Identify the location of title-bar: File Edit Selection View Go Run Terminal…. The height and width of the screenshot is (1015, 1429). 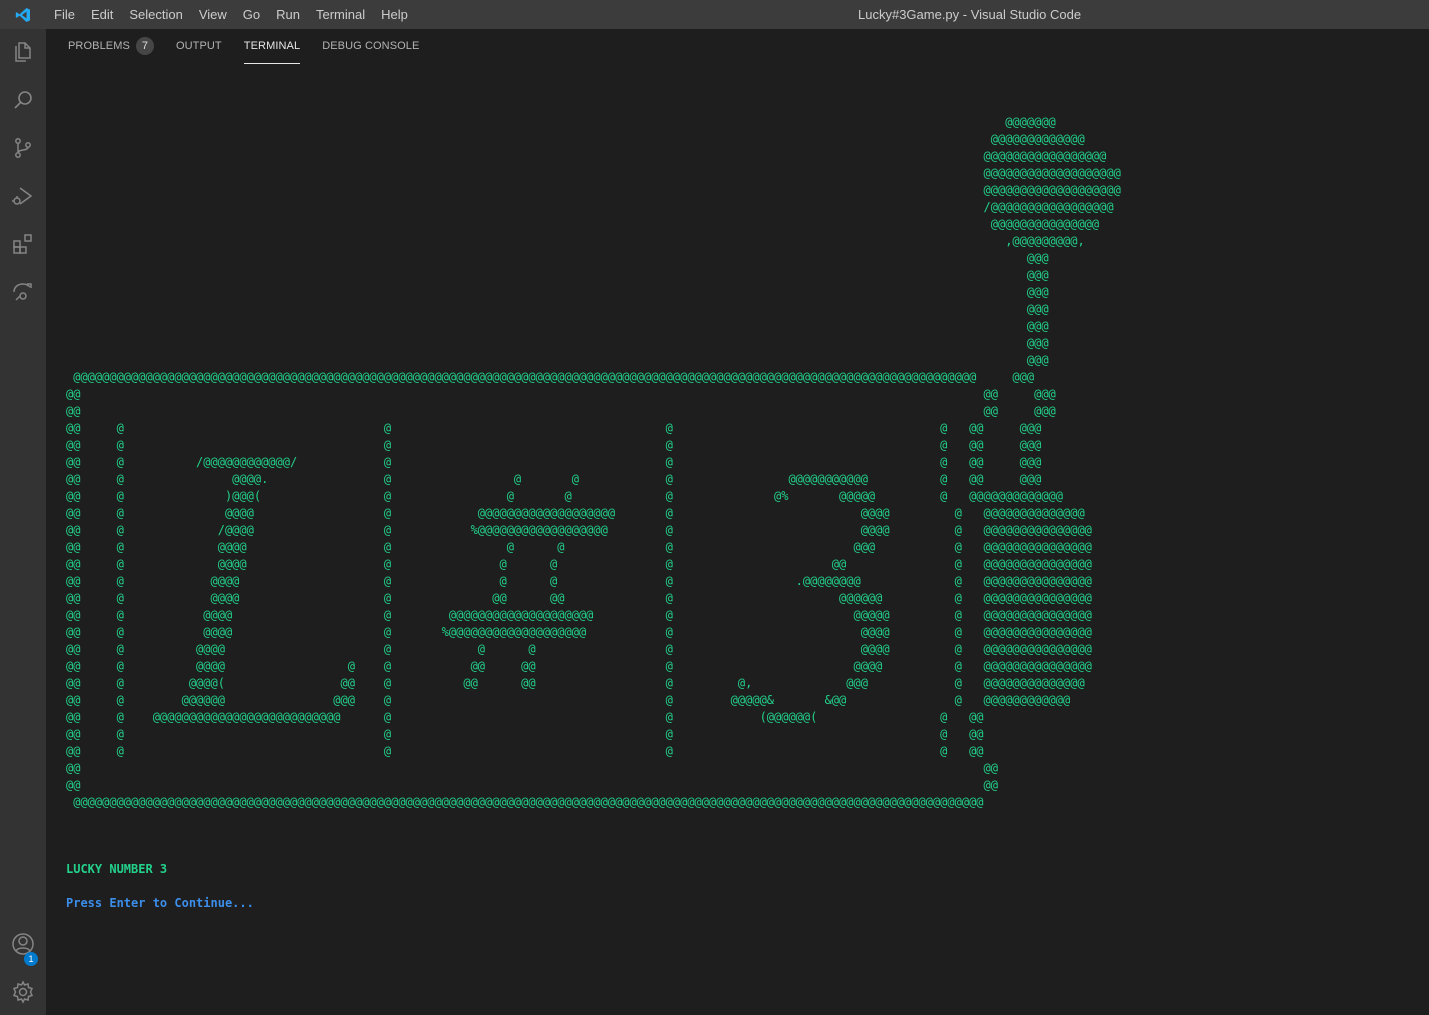
(714, 14).